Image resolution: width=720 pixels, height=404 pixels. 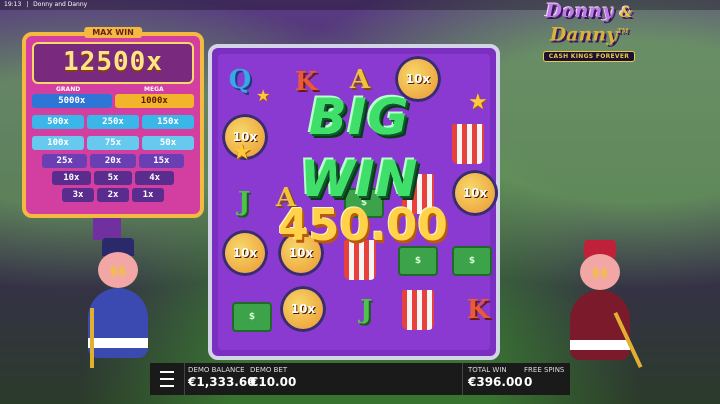 I want to click on grand-label: GRAND, so click(x=68, y=89).